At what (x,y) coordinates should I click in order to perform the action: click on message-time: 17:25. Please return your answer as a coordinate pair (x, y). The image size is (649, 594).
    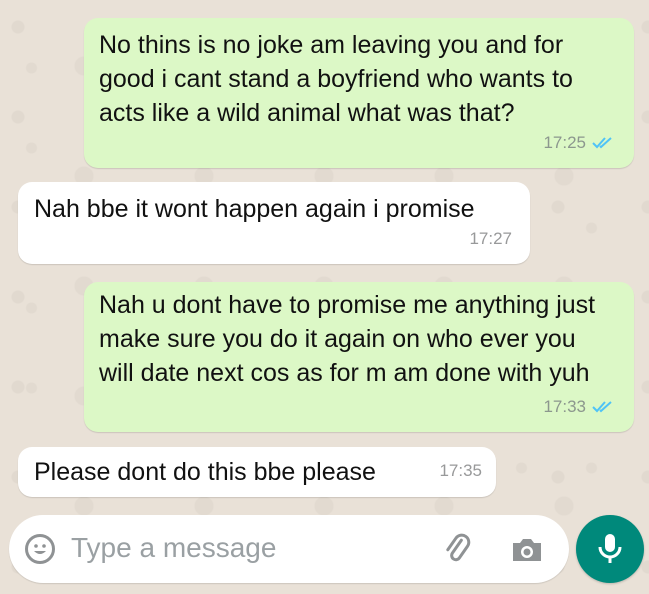
    Looking at the image, I should click on (564, 142).